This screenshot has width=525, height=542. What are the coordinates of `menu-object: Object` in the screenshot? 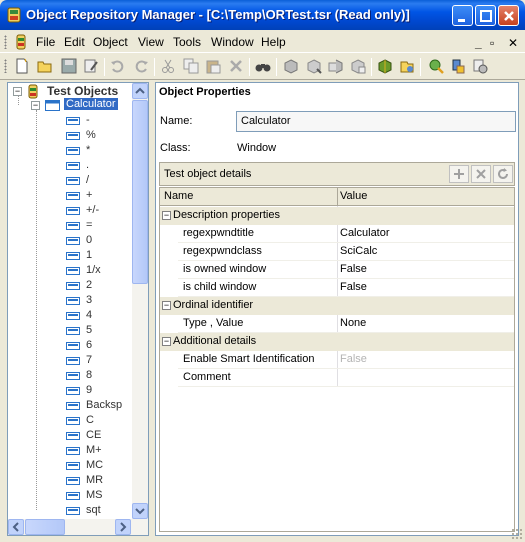 It's located at (110, 42).